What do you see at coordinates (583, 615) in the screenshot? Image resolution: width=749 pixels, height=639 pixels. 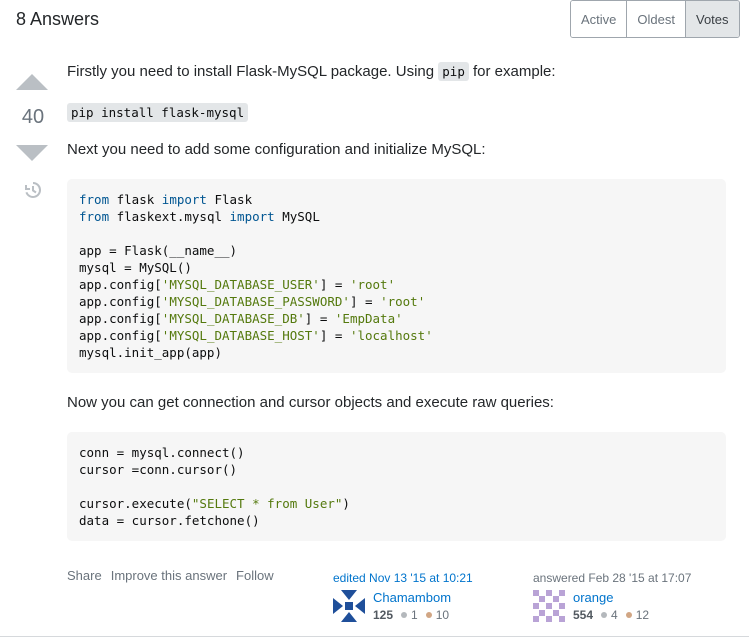 I see `author-reputation: 554` at bounding box center [583, 615].